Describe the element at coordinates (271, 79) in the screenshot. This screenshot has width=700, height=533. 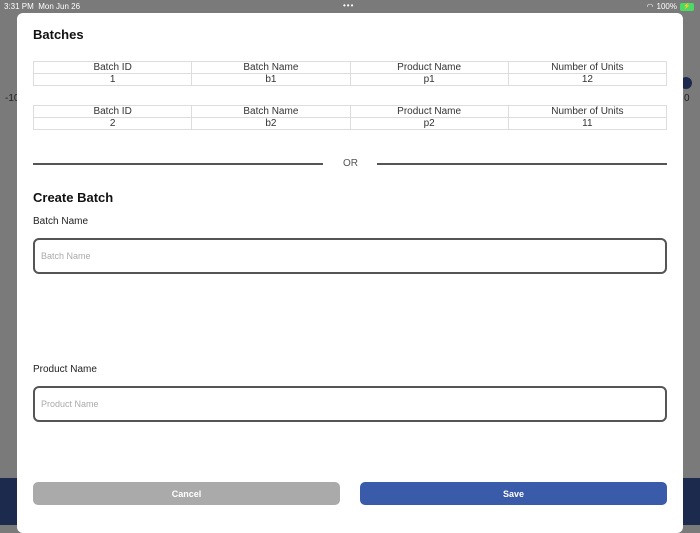
I see `cell: b1` at that location.